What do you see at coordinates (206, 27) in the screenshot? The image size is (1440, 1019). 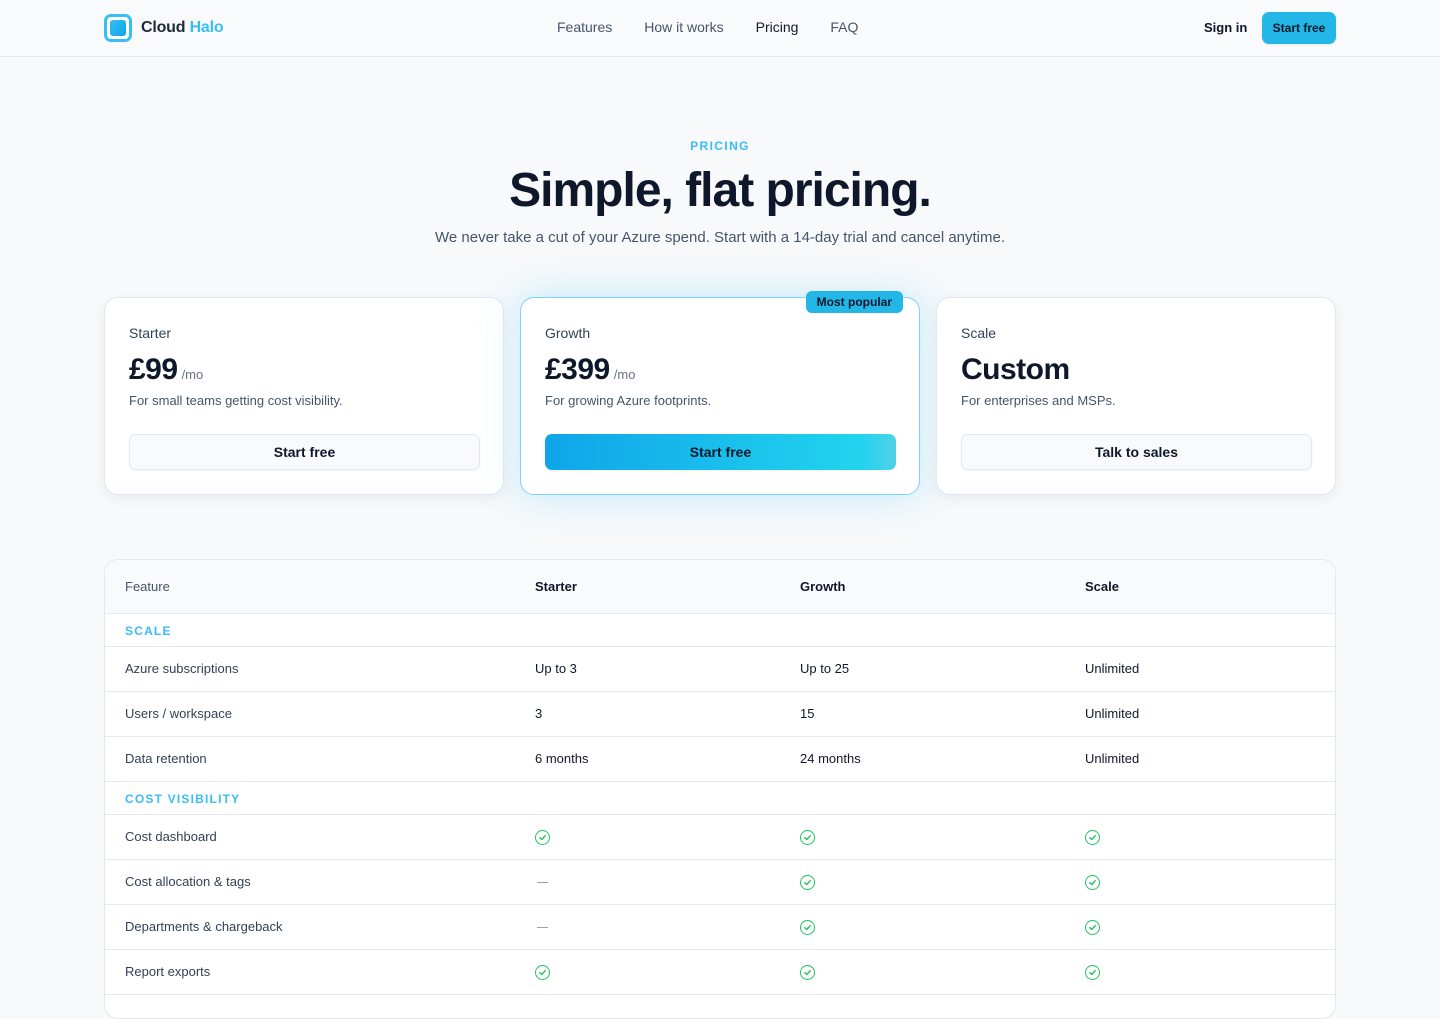 I see `brand-name-accent: Halo` at bounding box center [206, 27].